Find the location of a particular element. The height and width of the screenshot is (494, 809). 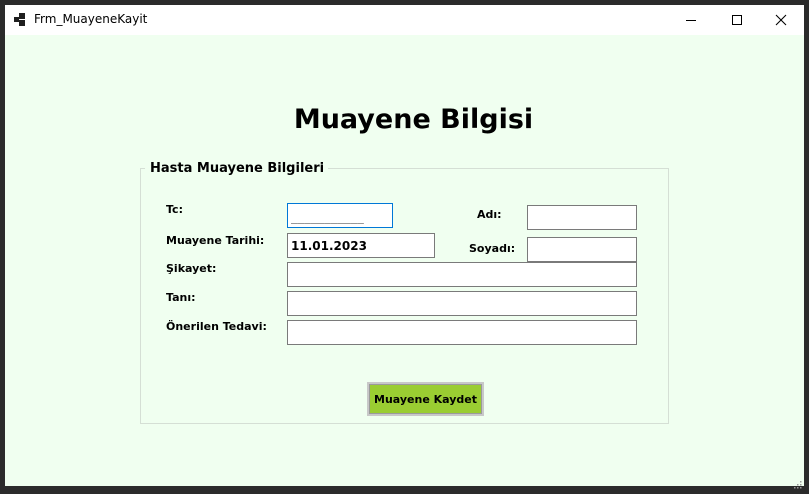

onerilen-tedavi-label: Önerilen Tedavi: is located at coordinates (216, 326).